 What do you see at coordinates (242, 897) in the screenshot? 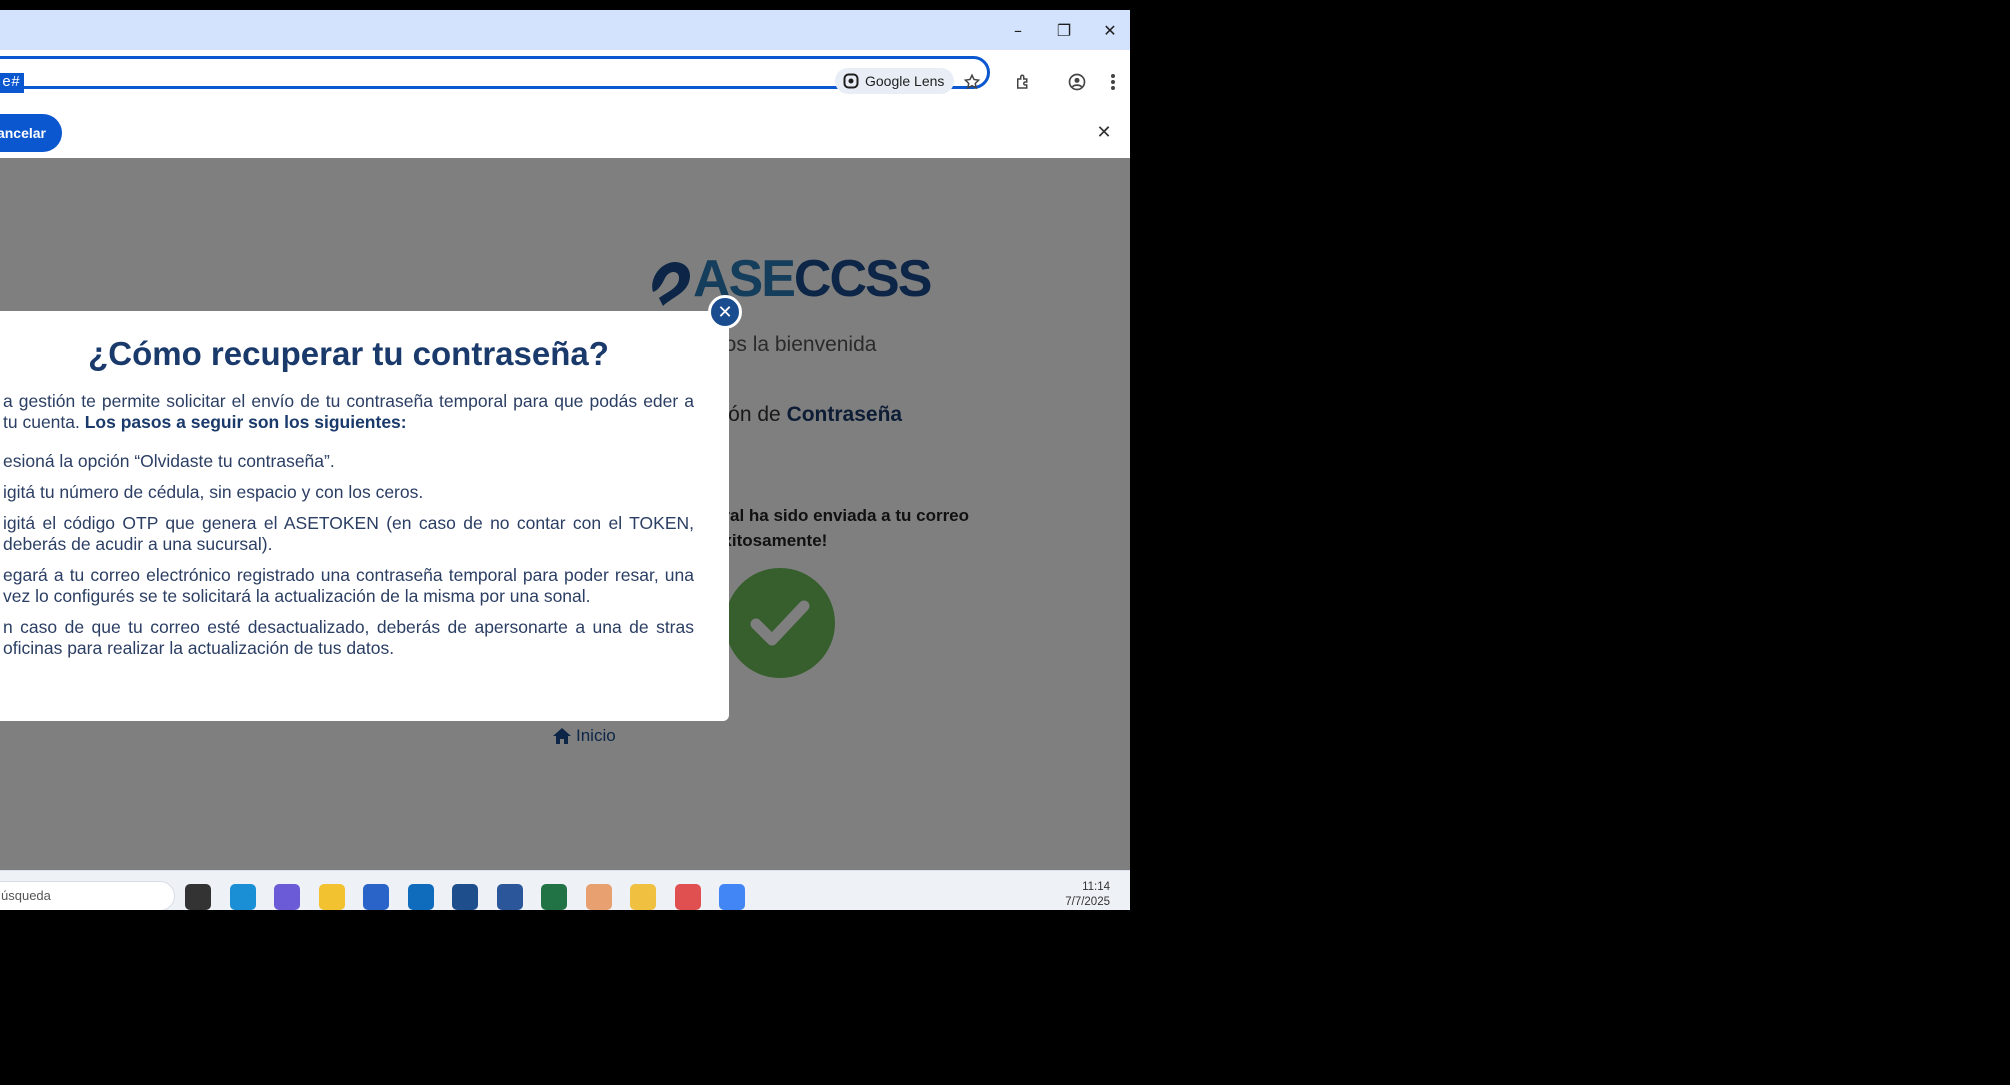
I see `edge-icon` at bounding box center [242, 897].